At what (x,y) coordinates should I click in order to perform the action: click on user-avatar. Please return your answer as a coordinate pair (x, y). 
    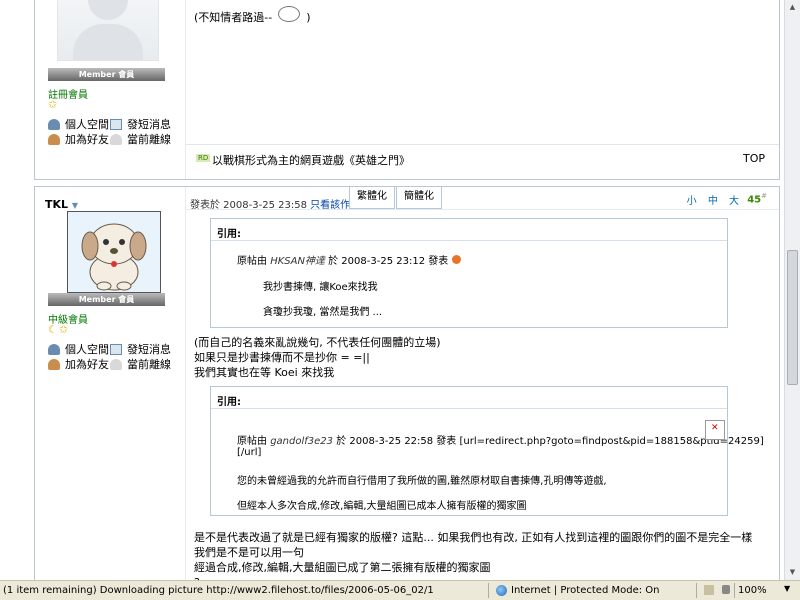
    Looking at the image, I should click on (114, 252).